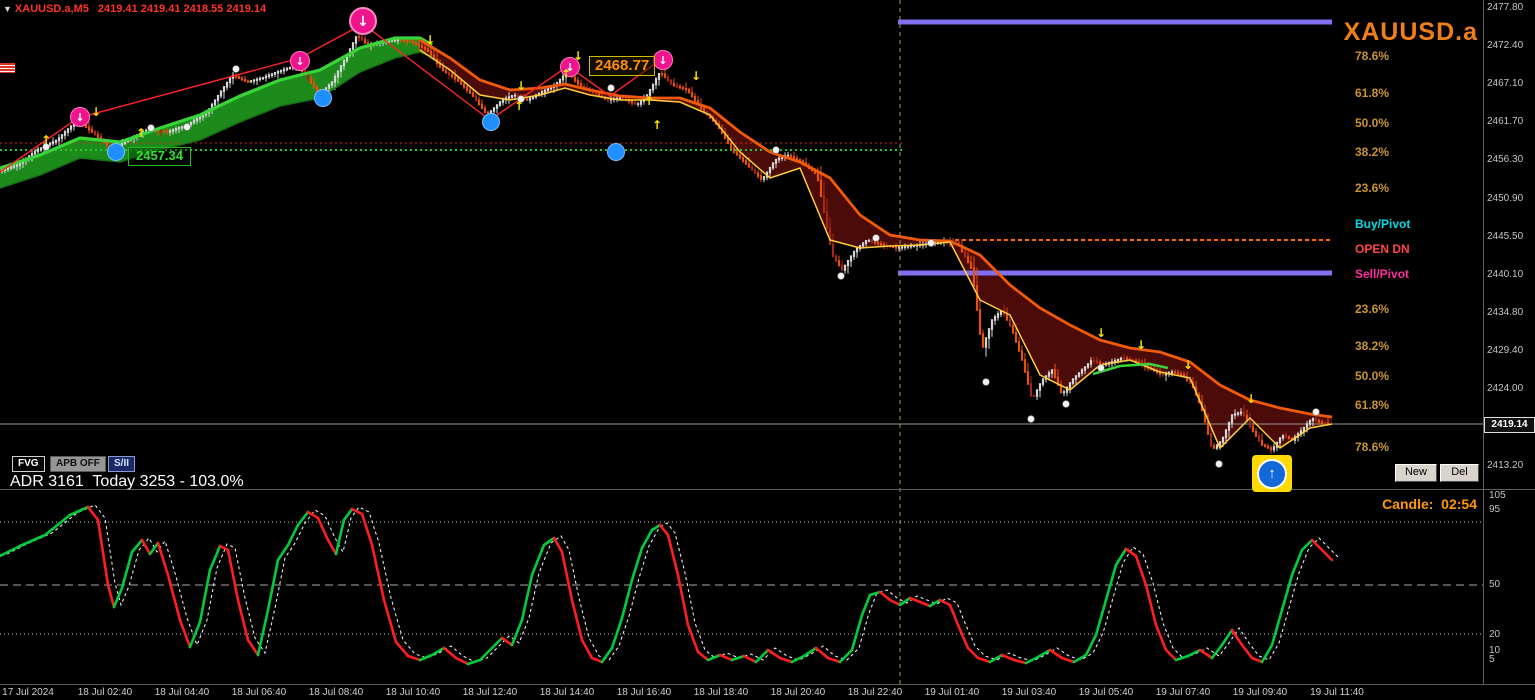  What do you see at coordinates (490, 692) in the screenshot?
I see `time-axis-label: 18 Jul 12:40` at bounding box center [490, 692].